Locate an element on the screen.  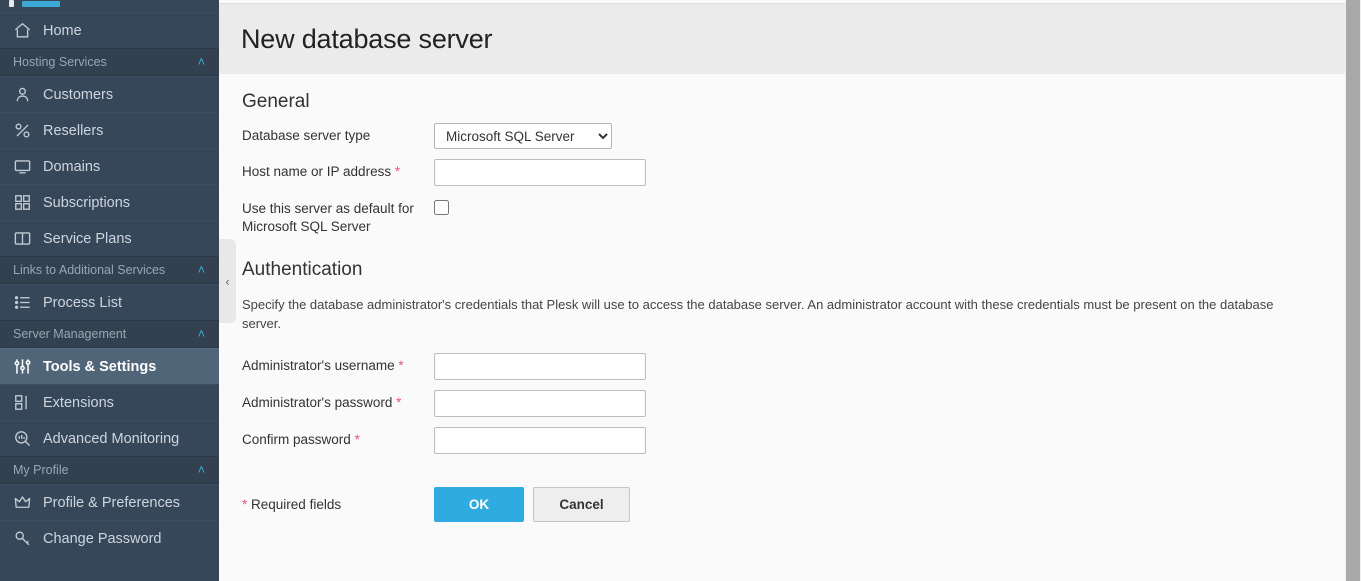
sidebar-item-label: Subscriptions is located at coordinates (87, 202).